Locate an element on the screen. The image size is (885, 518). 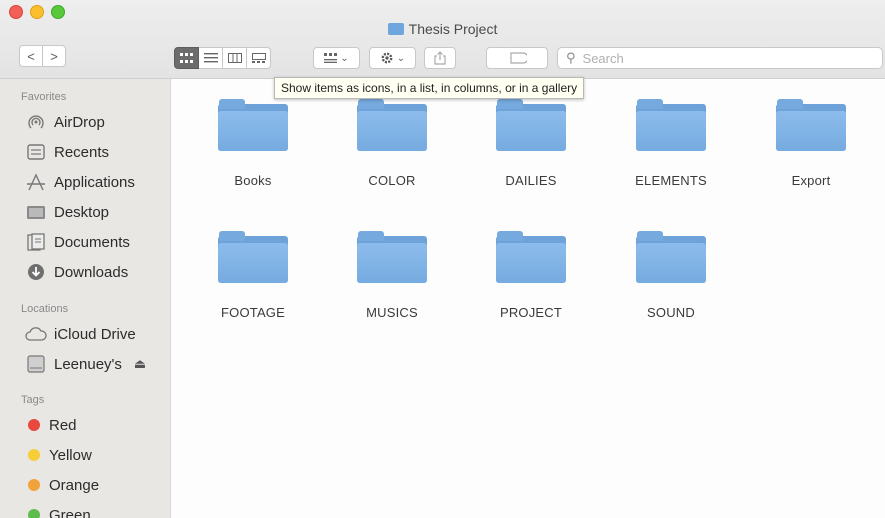
sidebar-item-leenueys: Leenuey's ⏏ is located at coordinates (85, 364).